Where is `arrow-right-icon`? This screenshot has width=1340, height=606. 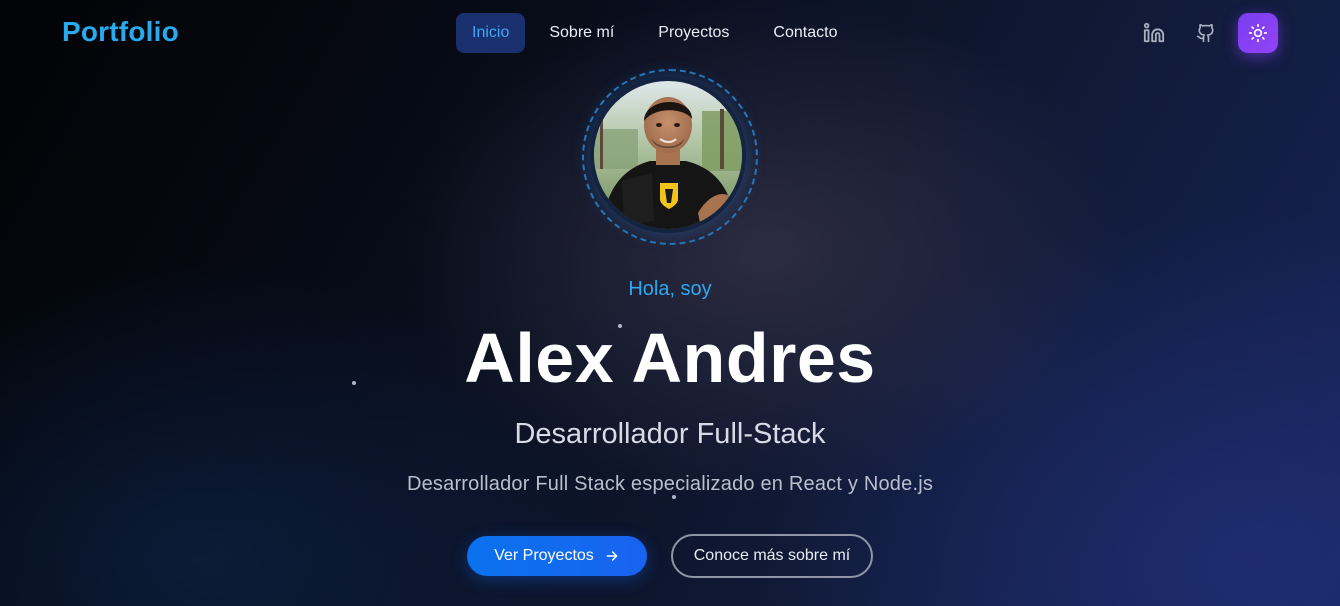 arrow-right-icon is located at coordinates (612, 556).